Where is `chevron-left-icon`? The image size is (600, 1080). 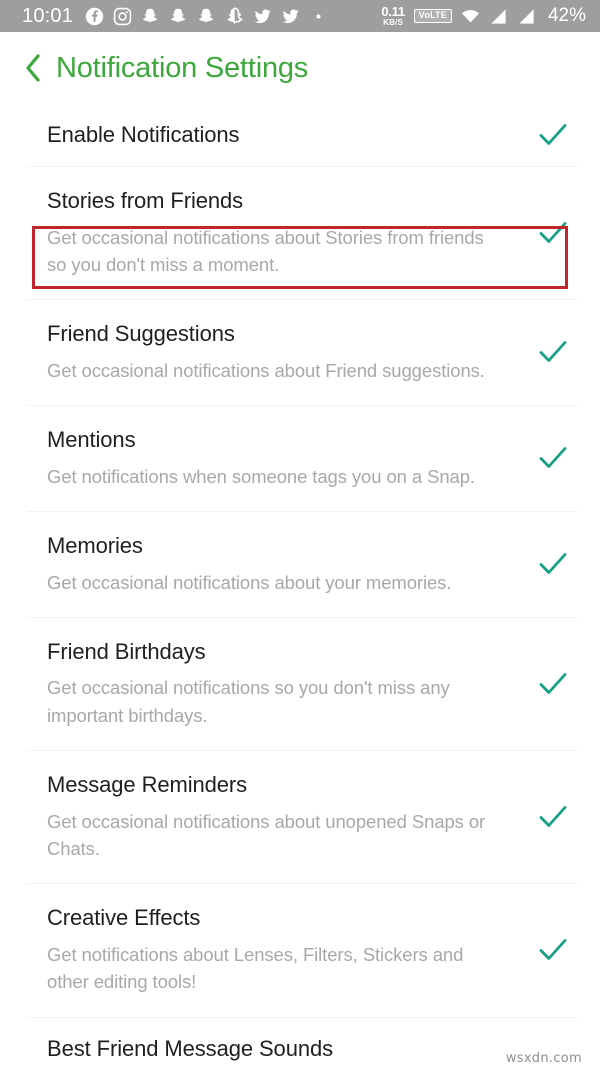 chevron-left-icon is located at coordinates (33, 68).